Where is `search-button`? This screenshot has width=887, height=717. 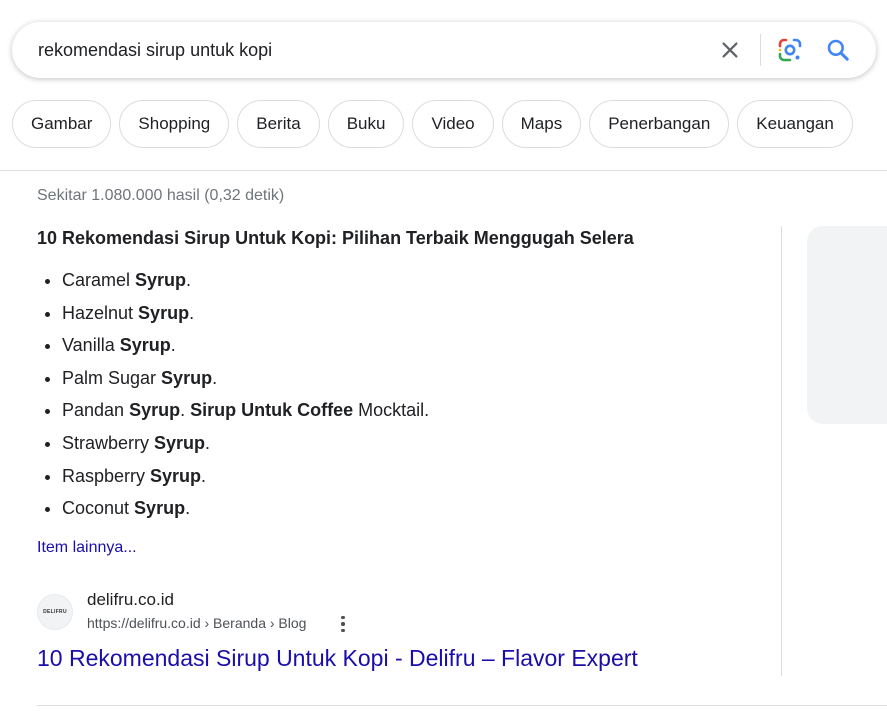 search-button is located at coordinates (838, 50).